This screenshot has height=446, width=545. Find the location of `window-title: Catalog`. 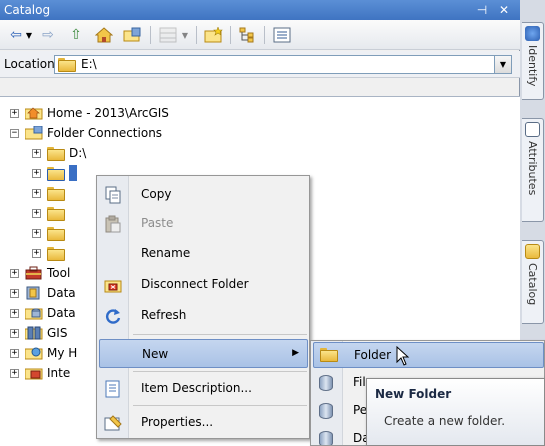

window-title: Catalog is located at coordinates (27, 10).